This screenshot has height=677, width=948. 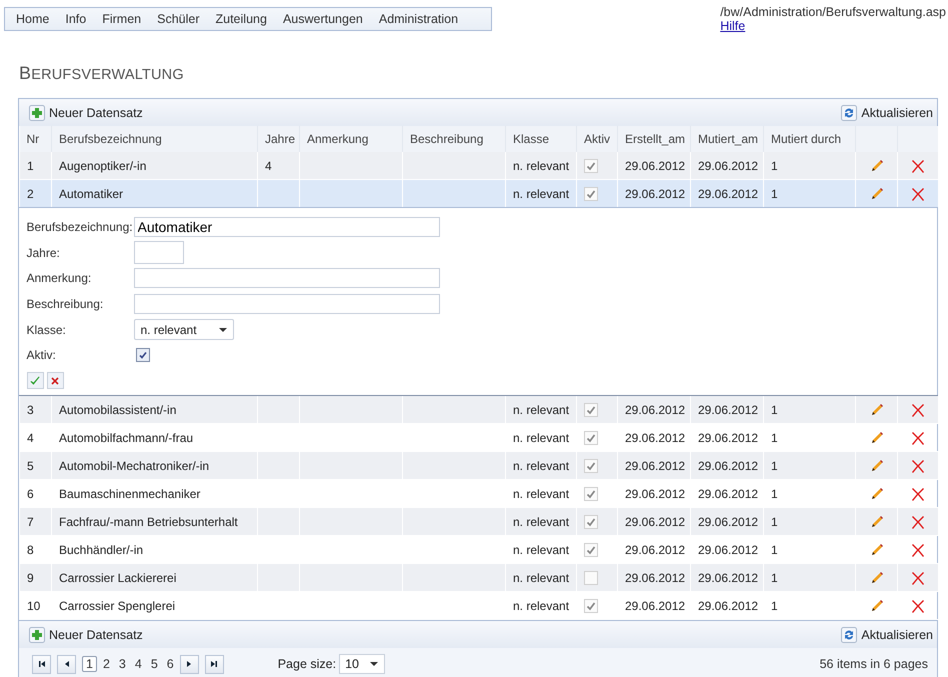 I want to click on profession-name: Carrossier Spenglerei, so click(x=117, y=605).